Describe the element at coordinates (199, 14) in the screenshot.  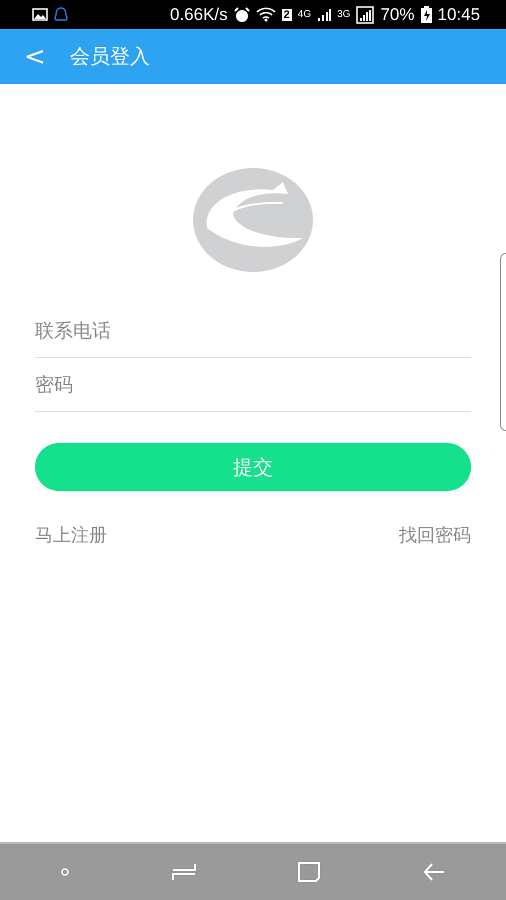
I see `network-speed: 0.66K/s` at that location.